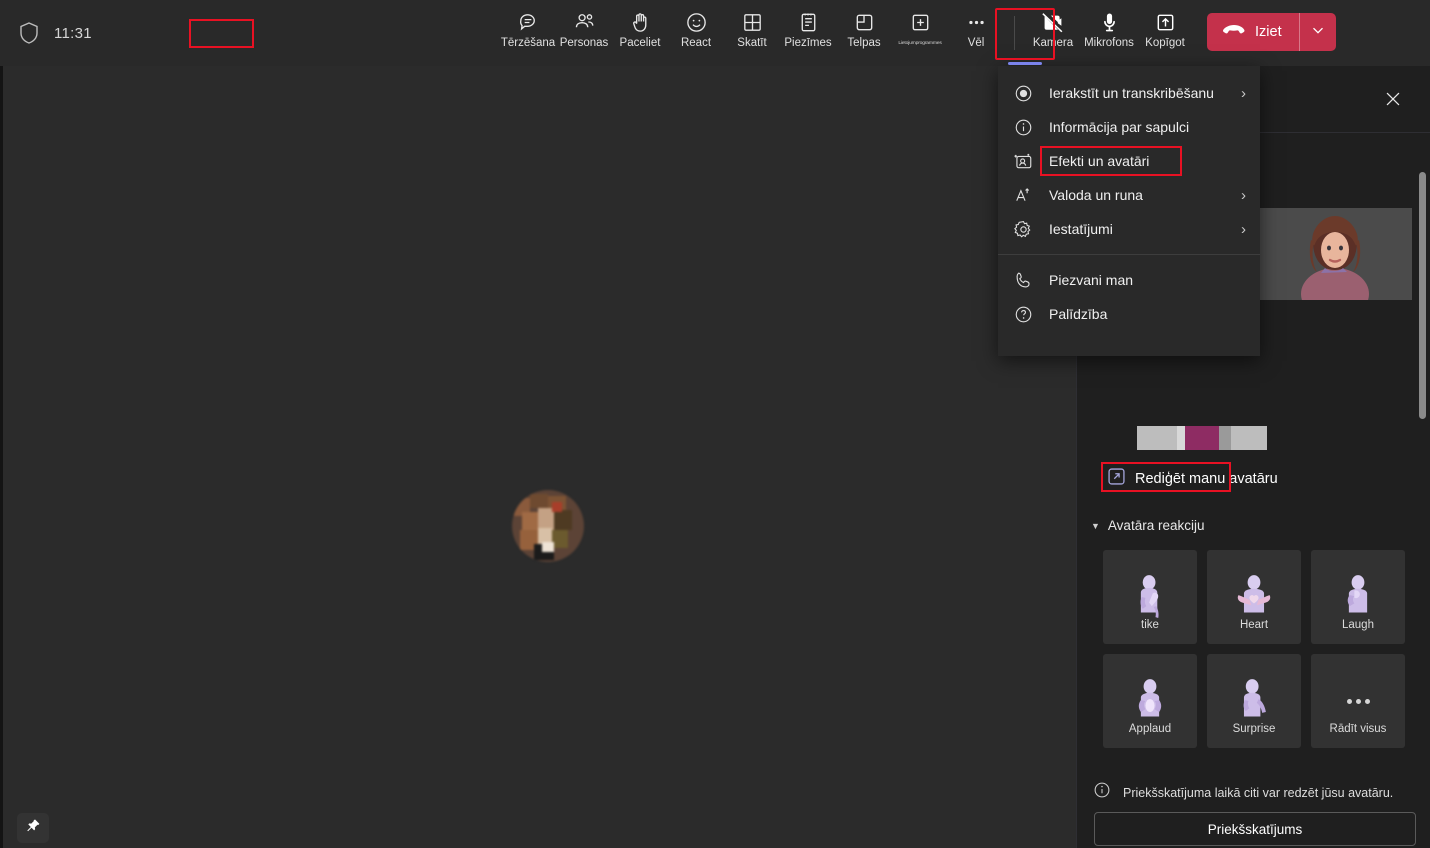 The height and width of the screenshot is (848, 1430). Describe the element at coordinates (1095, 525) in the screenshot. I see `chevron-down-icon: ▼` at that location.